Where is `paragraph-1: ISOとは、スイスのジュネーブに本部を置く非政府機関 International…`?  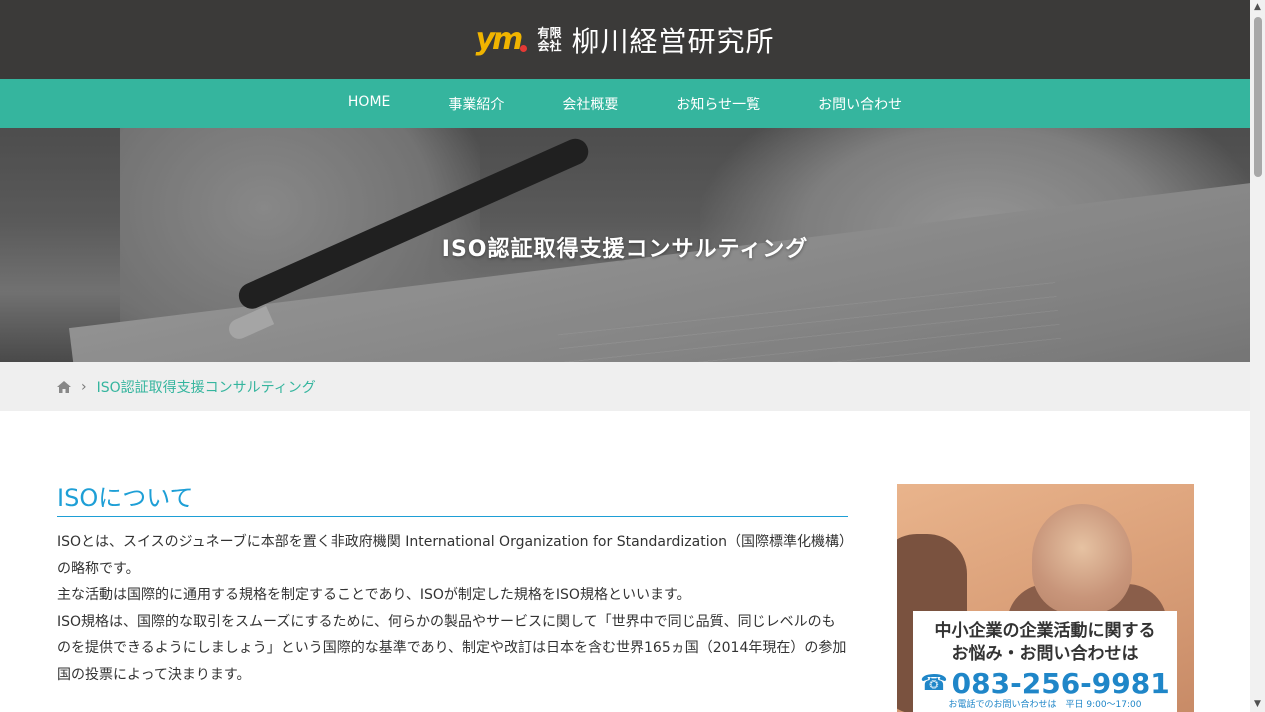 paragraph-1: ISOとは、スイスのジュネーブに本部を置く非政府機関 International… is located at coordinates (452, 555).